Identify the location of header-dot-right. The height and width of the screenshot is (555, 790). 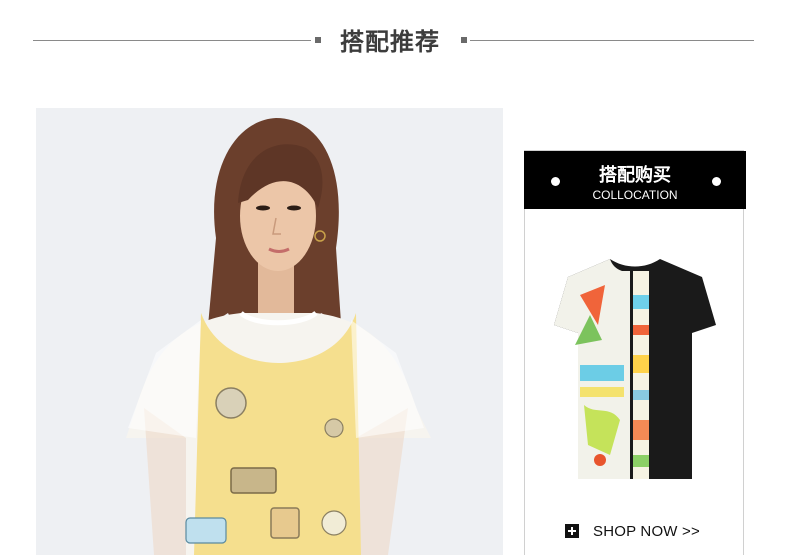
(716, 181).